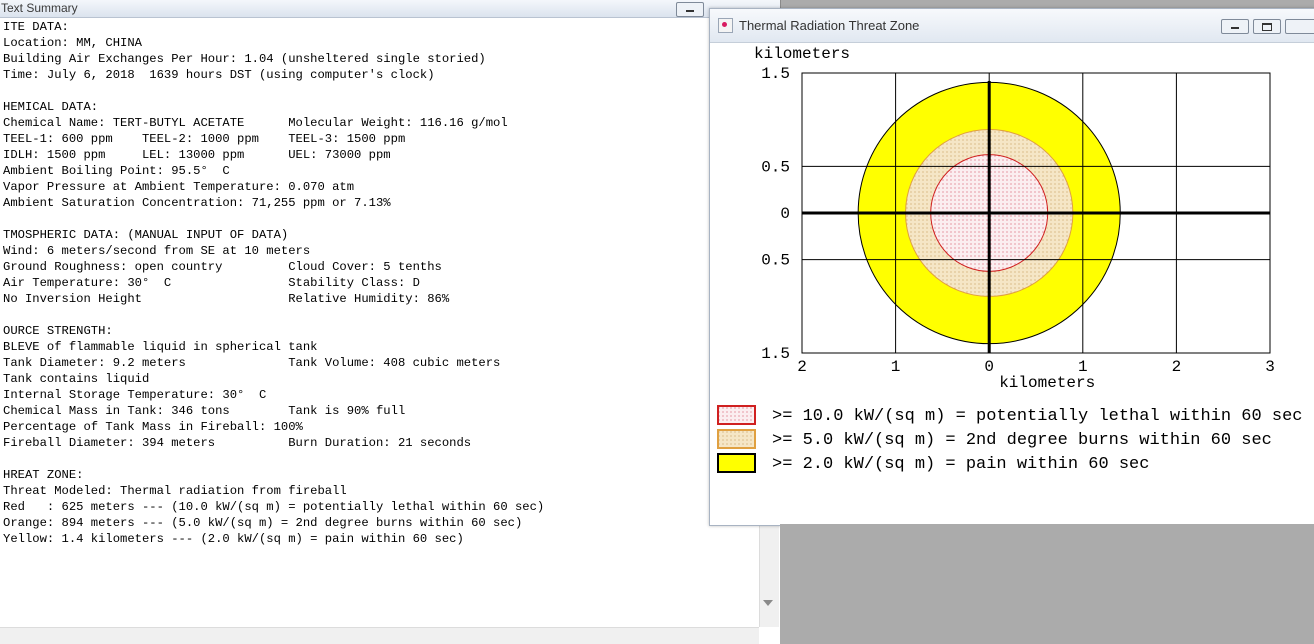 The height and width of the screenshot is (644, 1314). Describe the element at coordinates (390, 9) in the screenshot. I see `text-summary-titlebar: Text Summary` at that location.